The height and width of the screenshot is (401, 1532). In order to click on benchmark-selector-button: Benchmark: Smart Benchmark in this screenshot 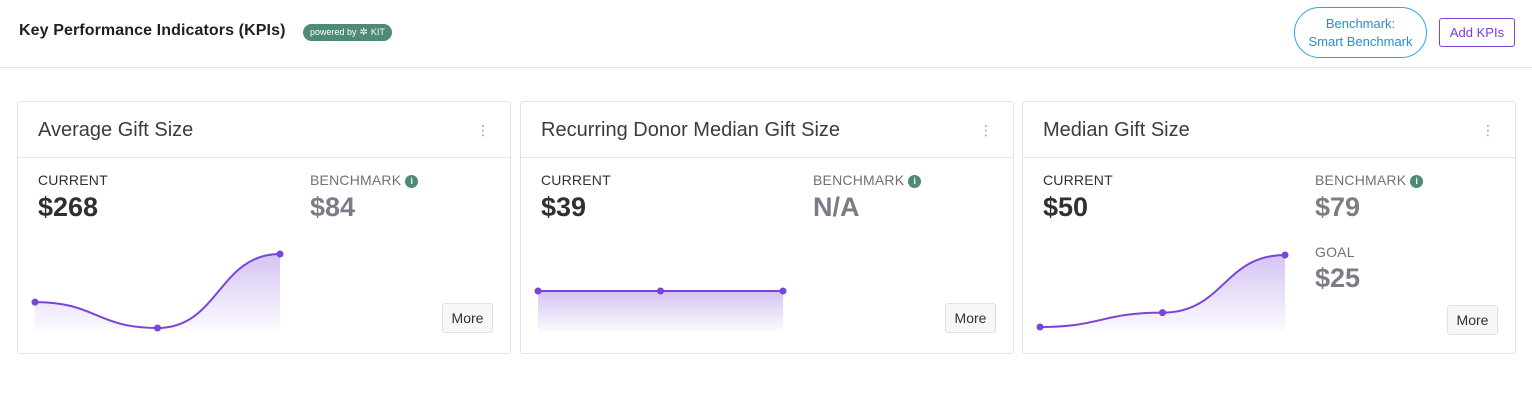, I will do `click(1360, 32)`.